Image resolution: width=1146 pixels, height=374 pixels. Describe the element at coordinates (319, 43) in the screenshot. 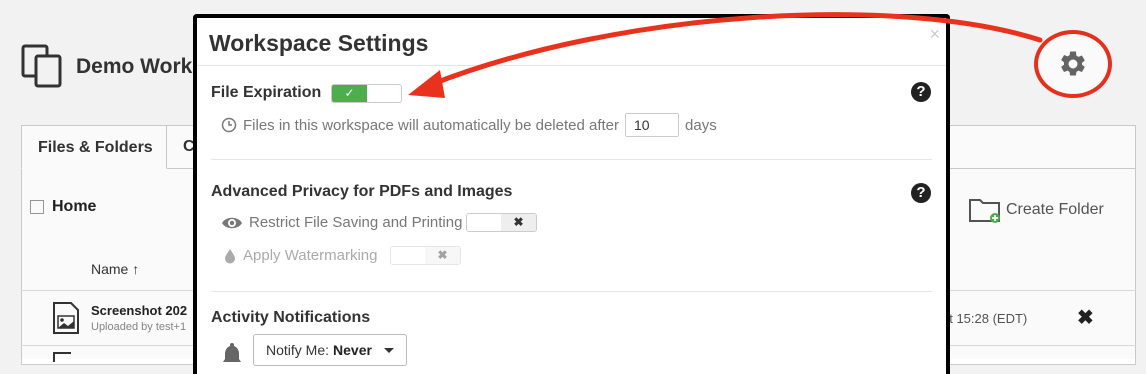

I see `modal-title: Workspace Settings` at that location.